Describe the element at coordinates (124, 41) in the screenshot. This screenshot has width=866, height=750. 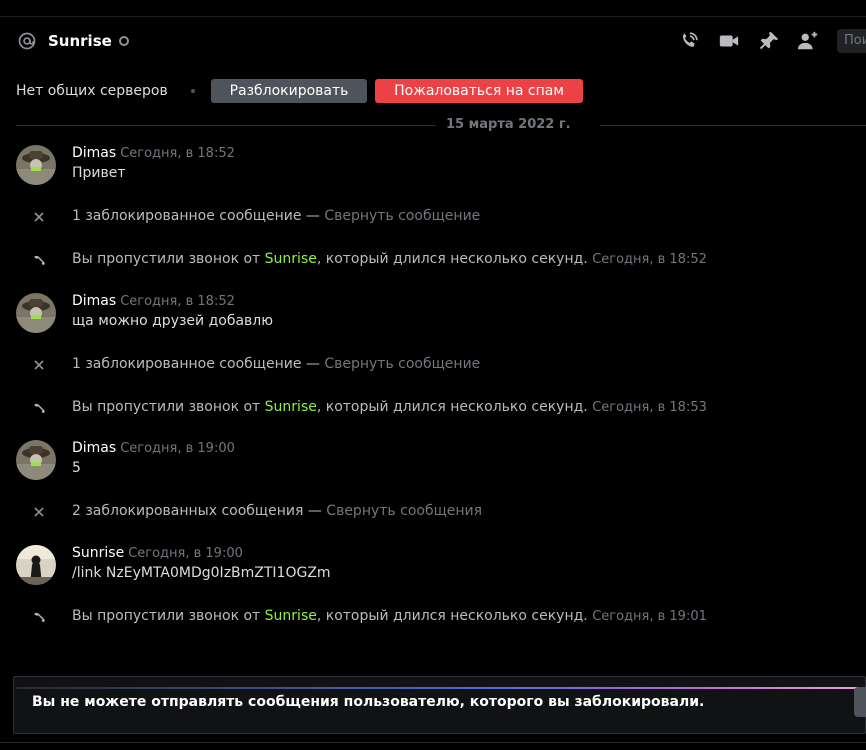
I see `offline-status-icon` at that location.